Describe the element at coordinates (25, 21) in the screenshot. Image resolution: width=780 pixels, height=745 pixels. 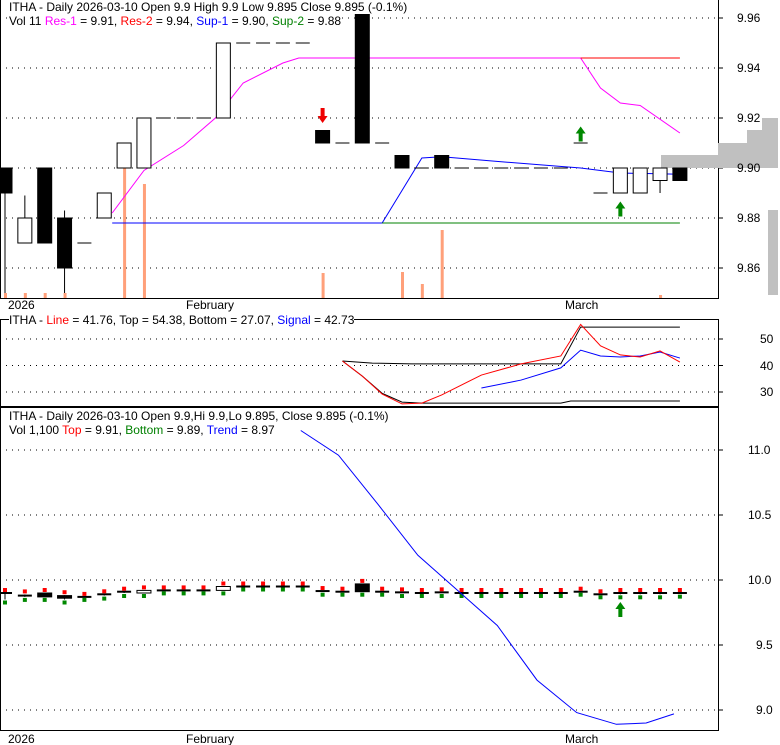
I see `volume-value: Vol 11` at that location.